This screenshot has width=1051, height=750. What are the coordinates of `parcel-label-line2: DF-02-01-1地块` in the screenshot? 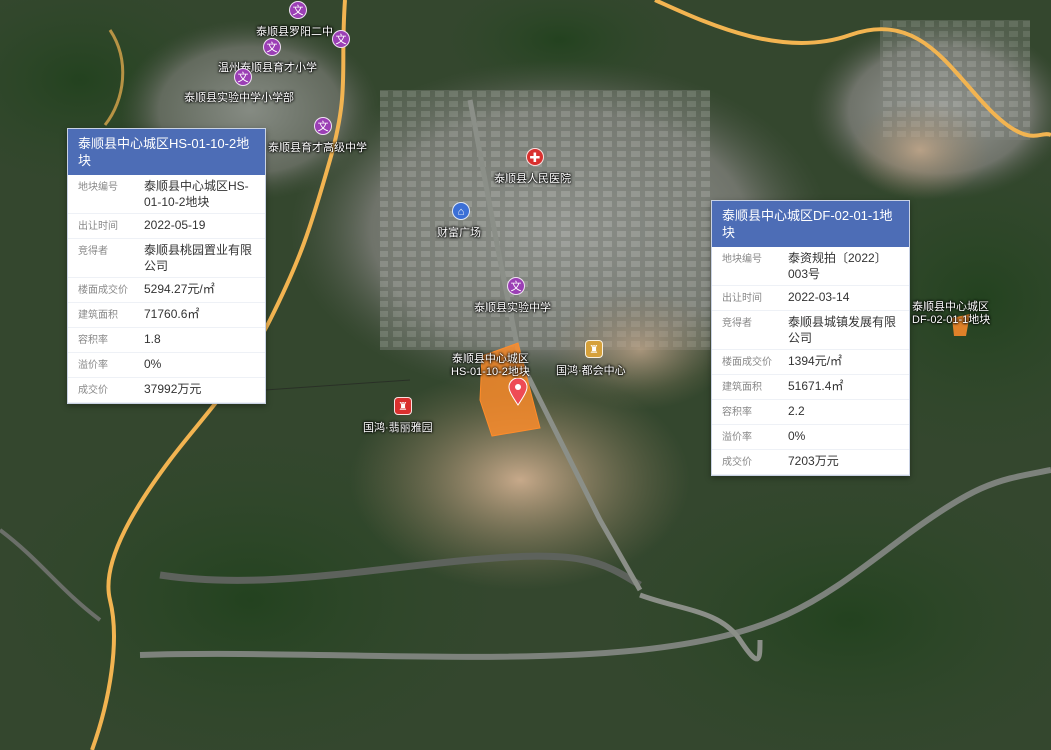 It's located at (951, 320).